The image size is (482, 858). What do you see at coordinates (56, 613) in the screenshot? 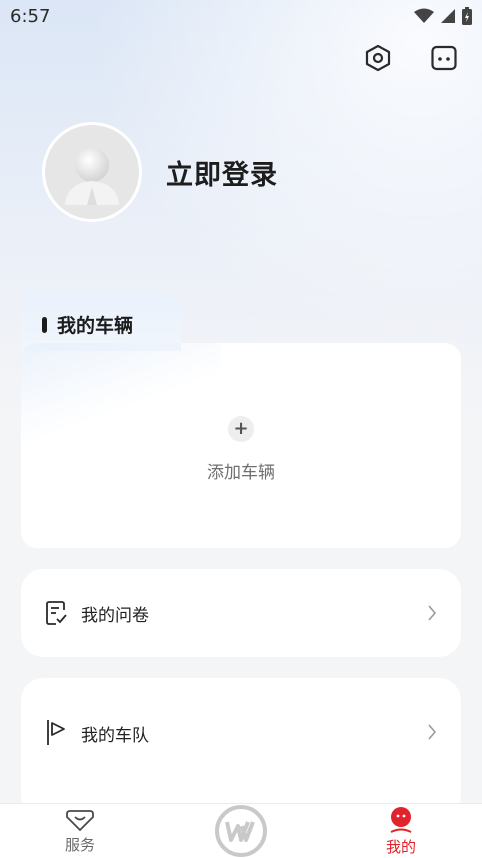
I see `questionnaire-icon` at bounding box center [56, 613].